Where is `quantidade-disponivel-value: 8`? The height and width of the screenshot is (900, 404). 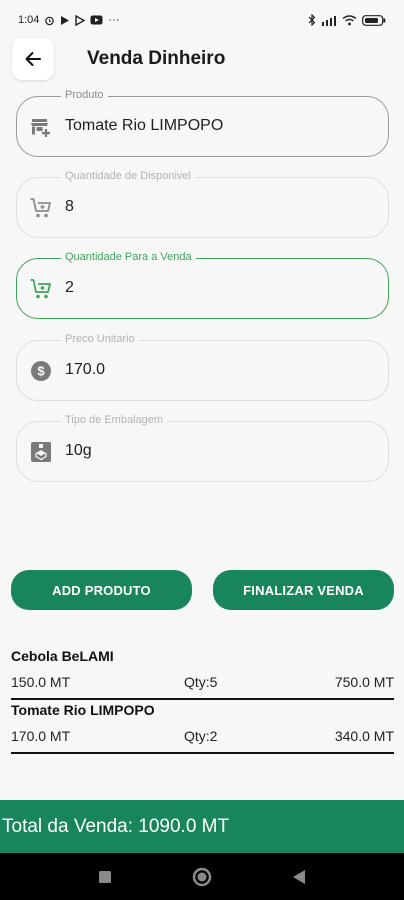 quantidade-disponivel-value: 8 is located at coordinates (69, 206).